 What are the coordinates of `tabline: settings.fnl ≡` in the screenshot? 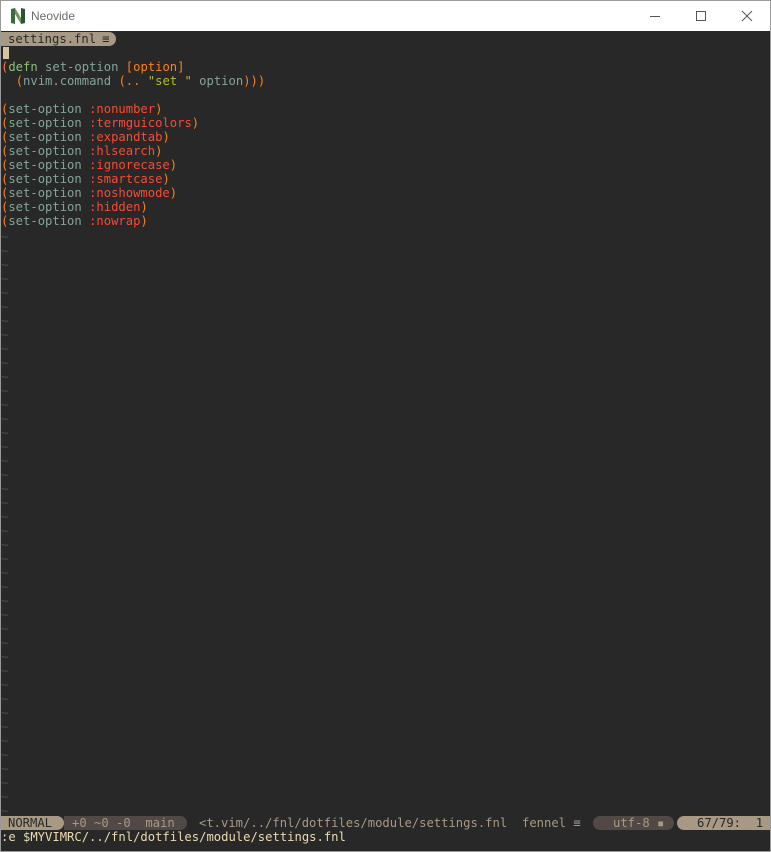 It's located at (385, 39).